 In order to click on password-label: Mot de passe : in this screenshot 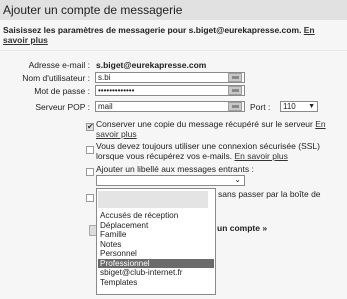, I will do `click(62, 91)`.